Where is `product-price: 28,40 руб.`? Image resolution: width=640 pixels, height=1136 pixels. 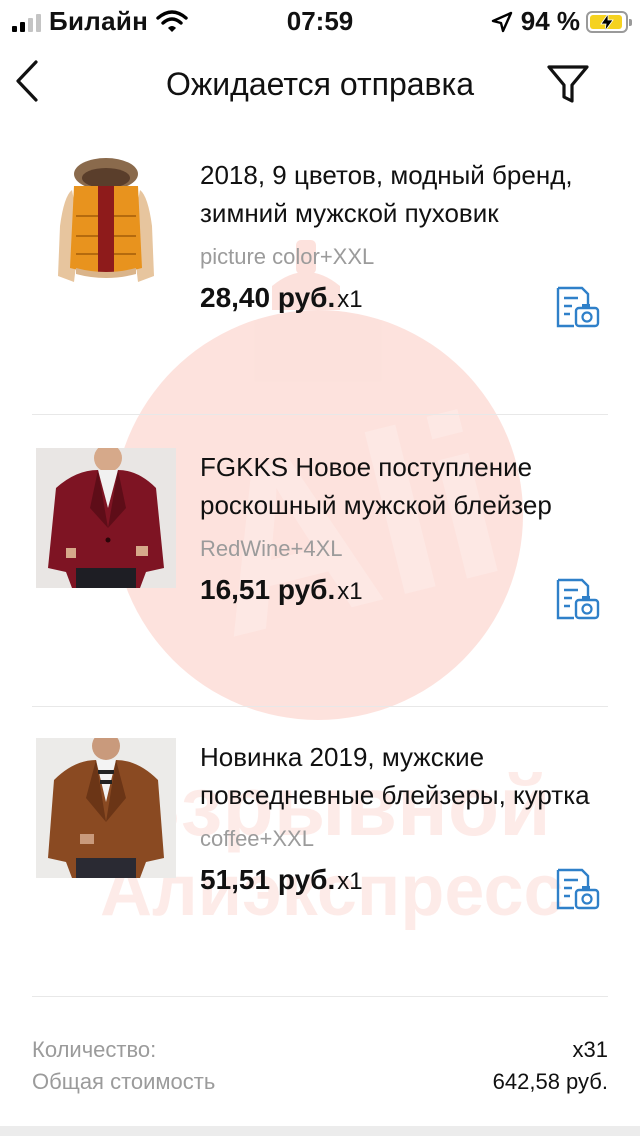 product-price: 28,40 руб. is located at coordinates (268, 297).